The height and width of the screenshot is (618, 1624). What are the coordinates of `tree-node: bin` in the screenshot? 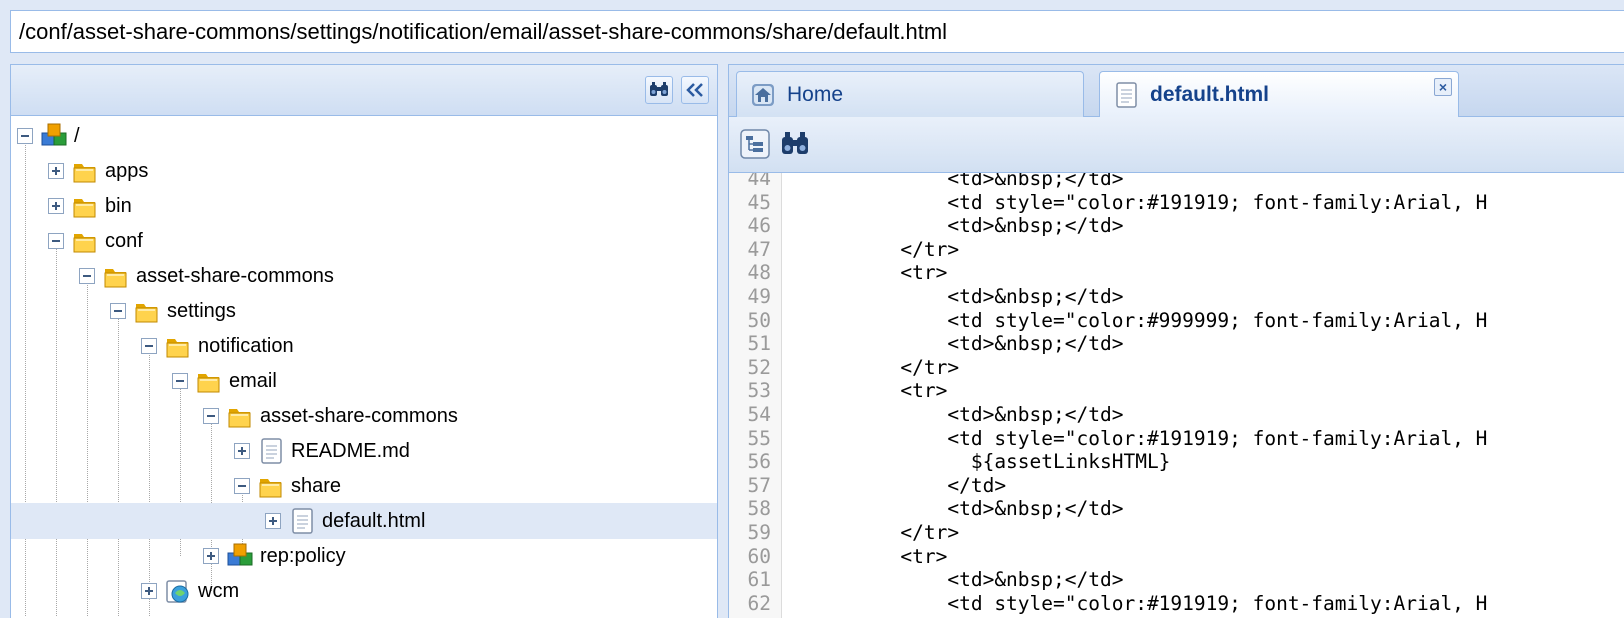 It's located at (90, 206).